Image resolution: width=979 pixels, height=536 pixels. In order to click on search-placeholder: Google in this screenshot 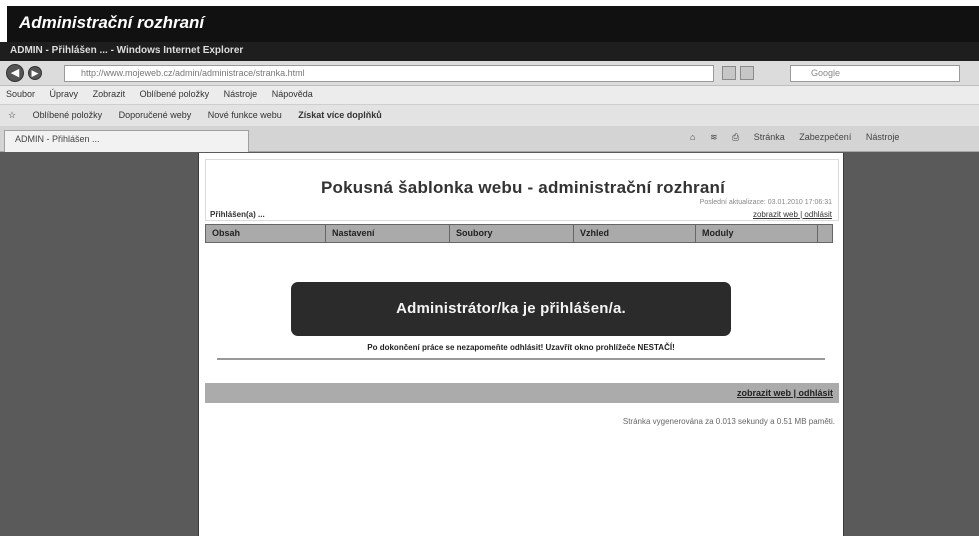, I will do `click(826, 73)`.